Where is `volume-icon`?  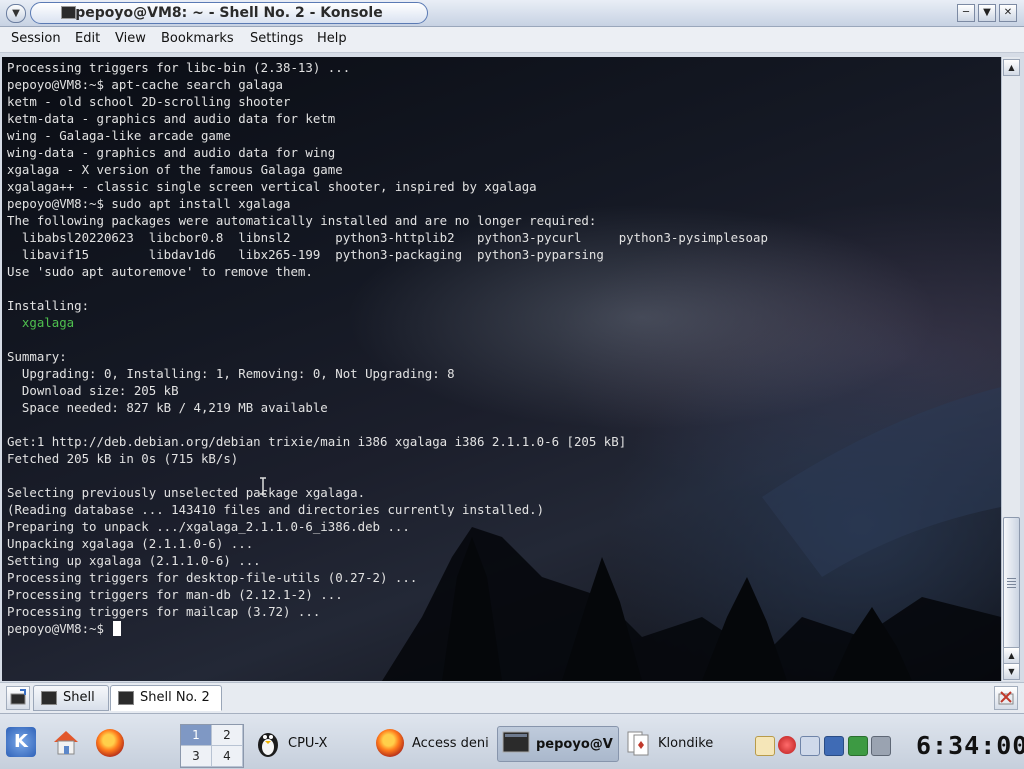
volume-icon is located at coordinates (881, 746).